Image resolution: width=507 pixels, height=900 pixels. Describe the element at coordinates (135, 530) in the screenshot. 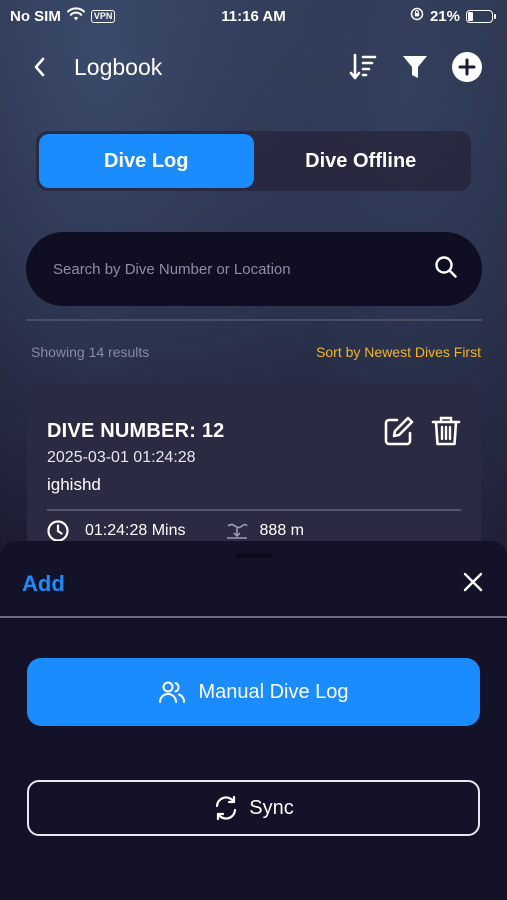

I see `dive-duration: 01:24:28 Mins` at that location.